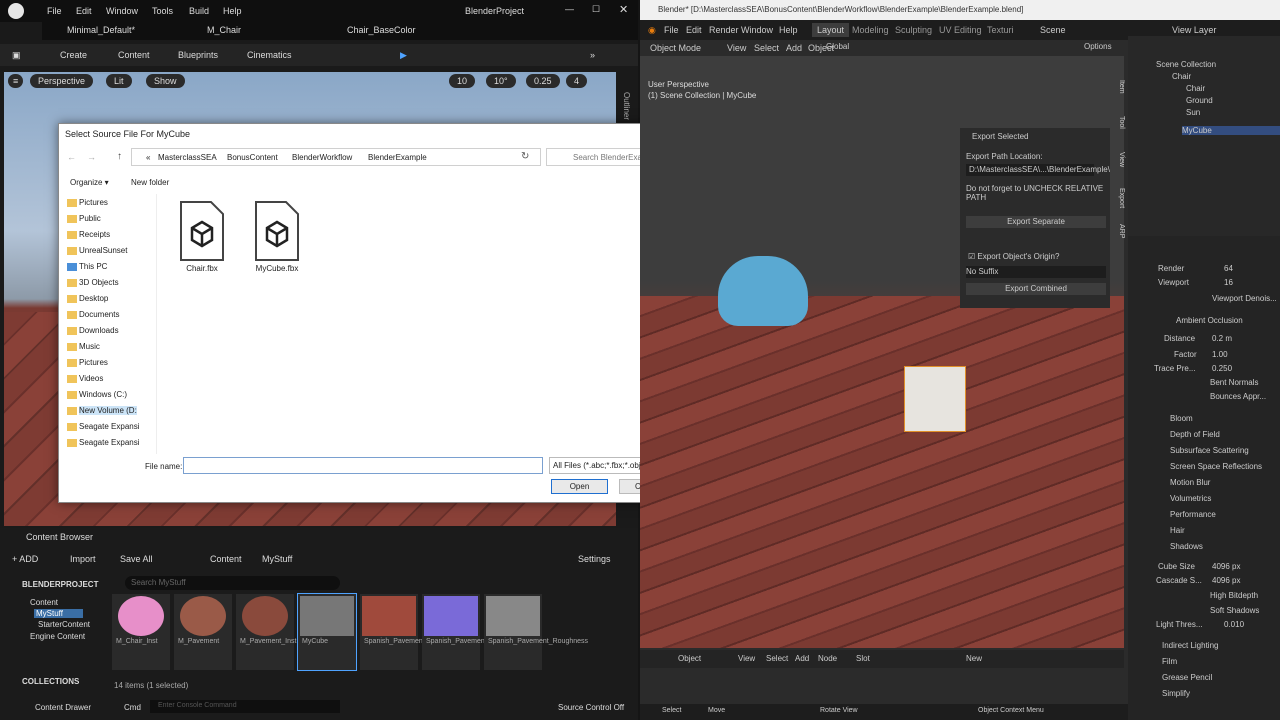 This screenshot has height=720, width=1280. What do you see at coordinates (1171, 268) in the screenshot?
I see `render-prop-render-label: Render` at bounding box center [1171, 268].